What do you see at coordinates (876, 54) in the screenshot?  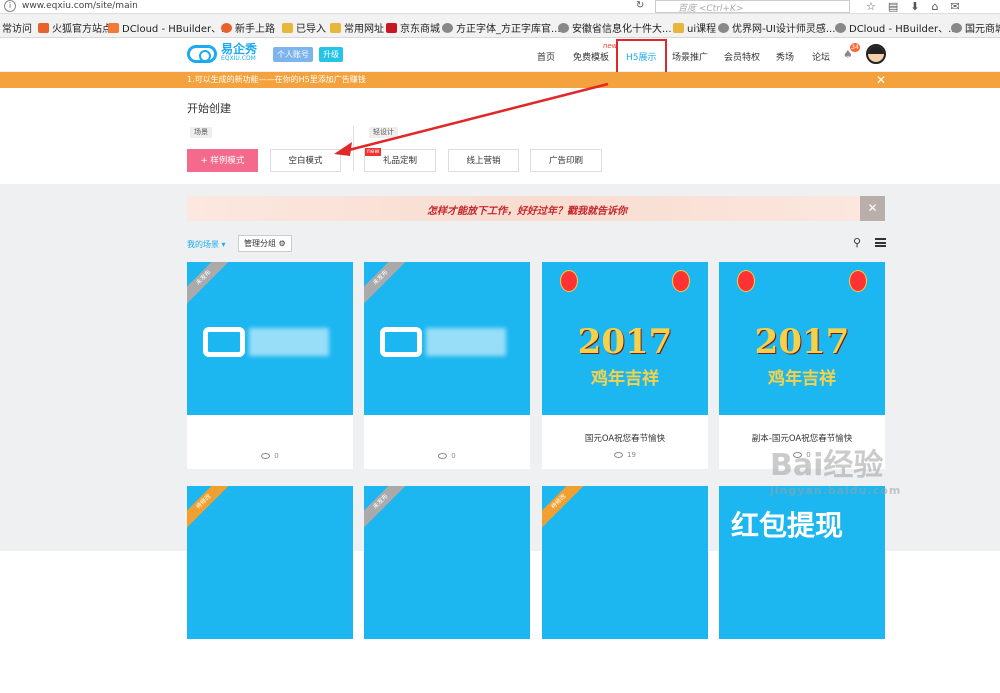 I see `avatar` at bounding box center [876, 54].